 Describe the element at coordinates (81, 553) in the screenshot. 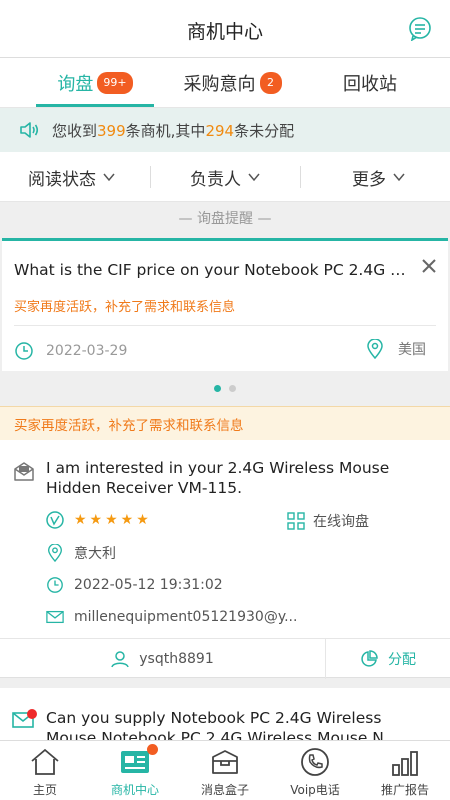

I see `inquiry-country: 意大利` at that location.